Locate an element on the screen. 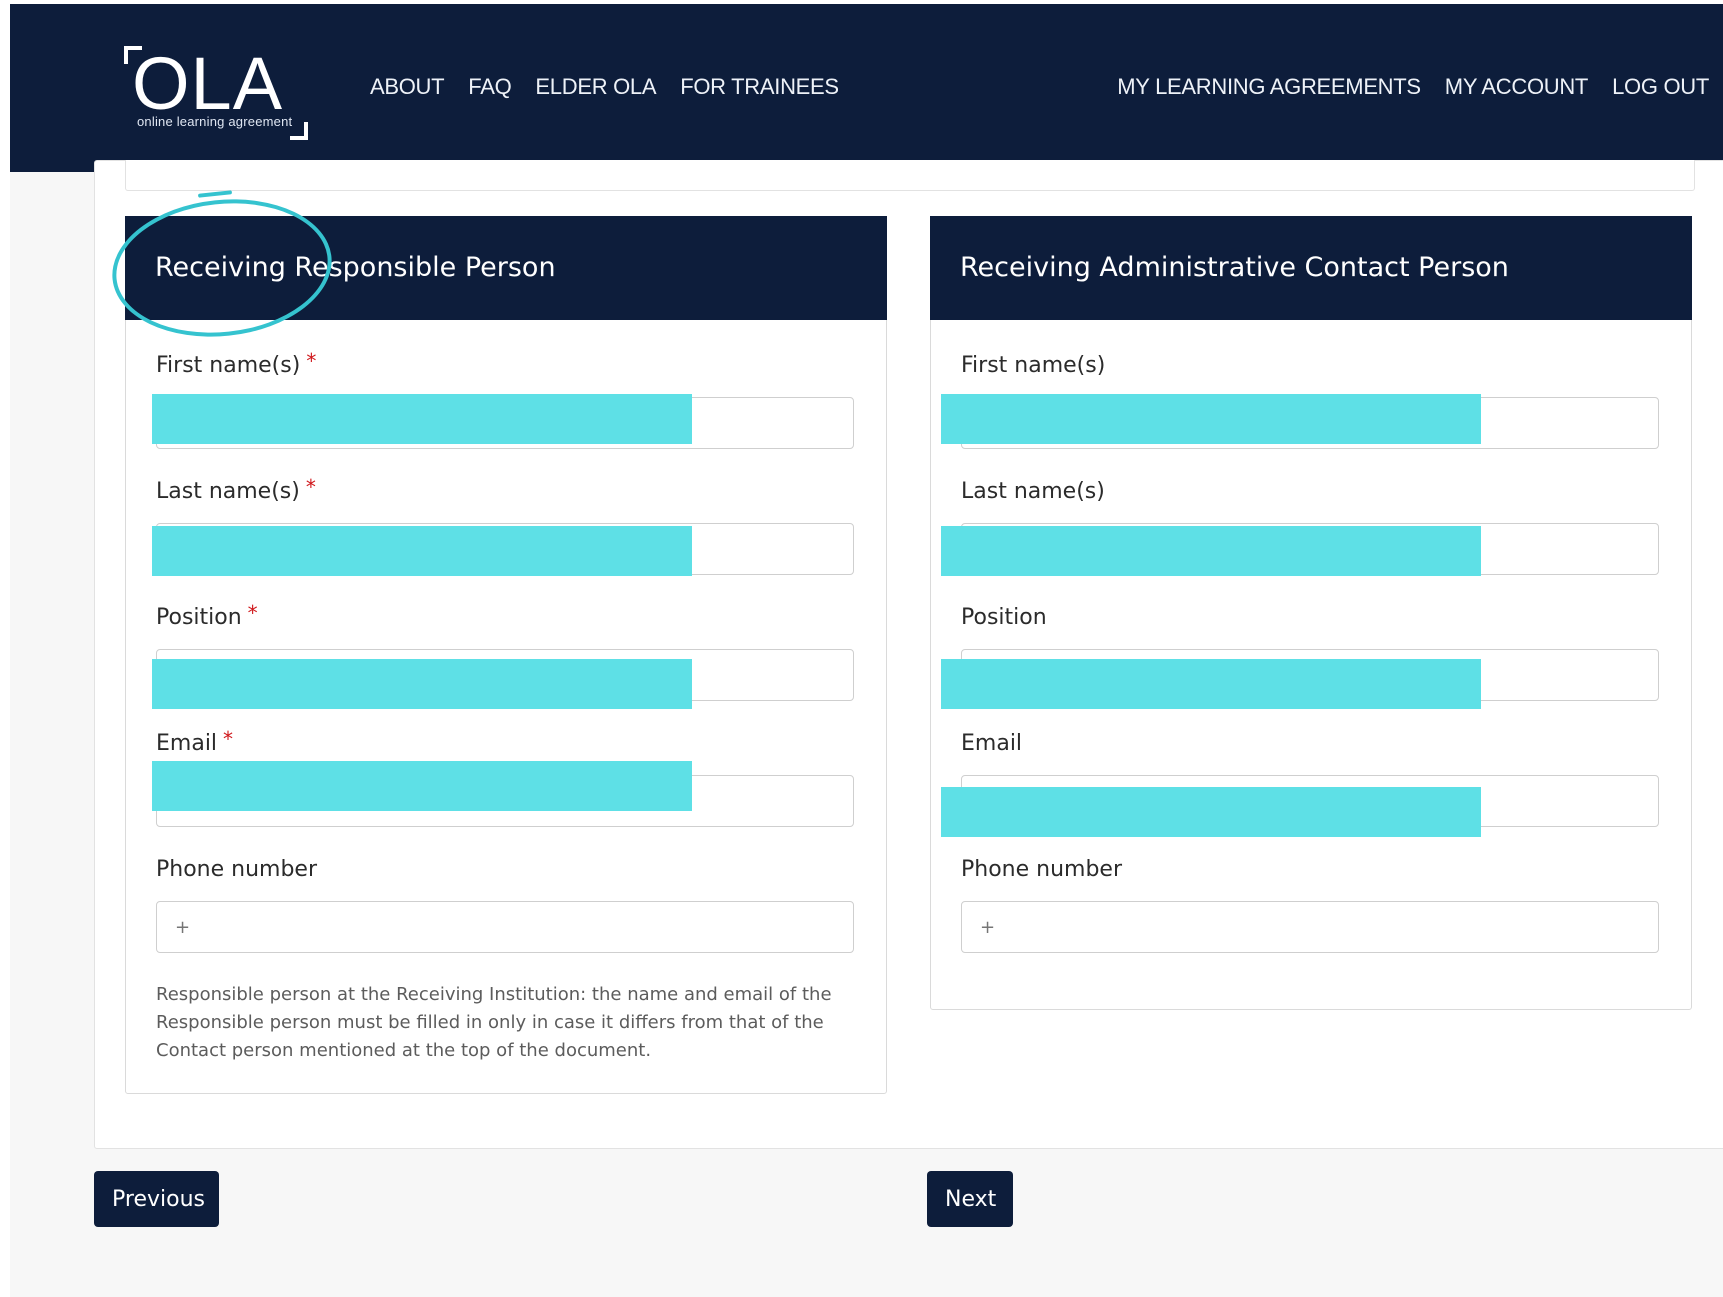  email-label: Email is located at coordinates (992, 743).